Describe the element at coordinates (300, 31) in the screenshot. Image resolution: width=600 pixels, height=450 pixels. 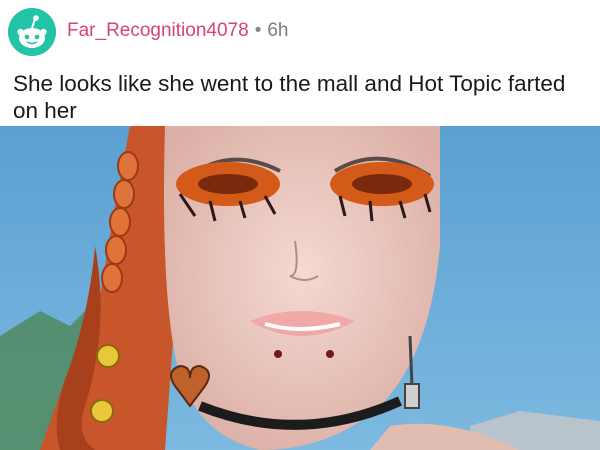
I see `comment-header: Far_Recognition4078 • 6h` at that location.